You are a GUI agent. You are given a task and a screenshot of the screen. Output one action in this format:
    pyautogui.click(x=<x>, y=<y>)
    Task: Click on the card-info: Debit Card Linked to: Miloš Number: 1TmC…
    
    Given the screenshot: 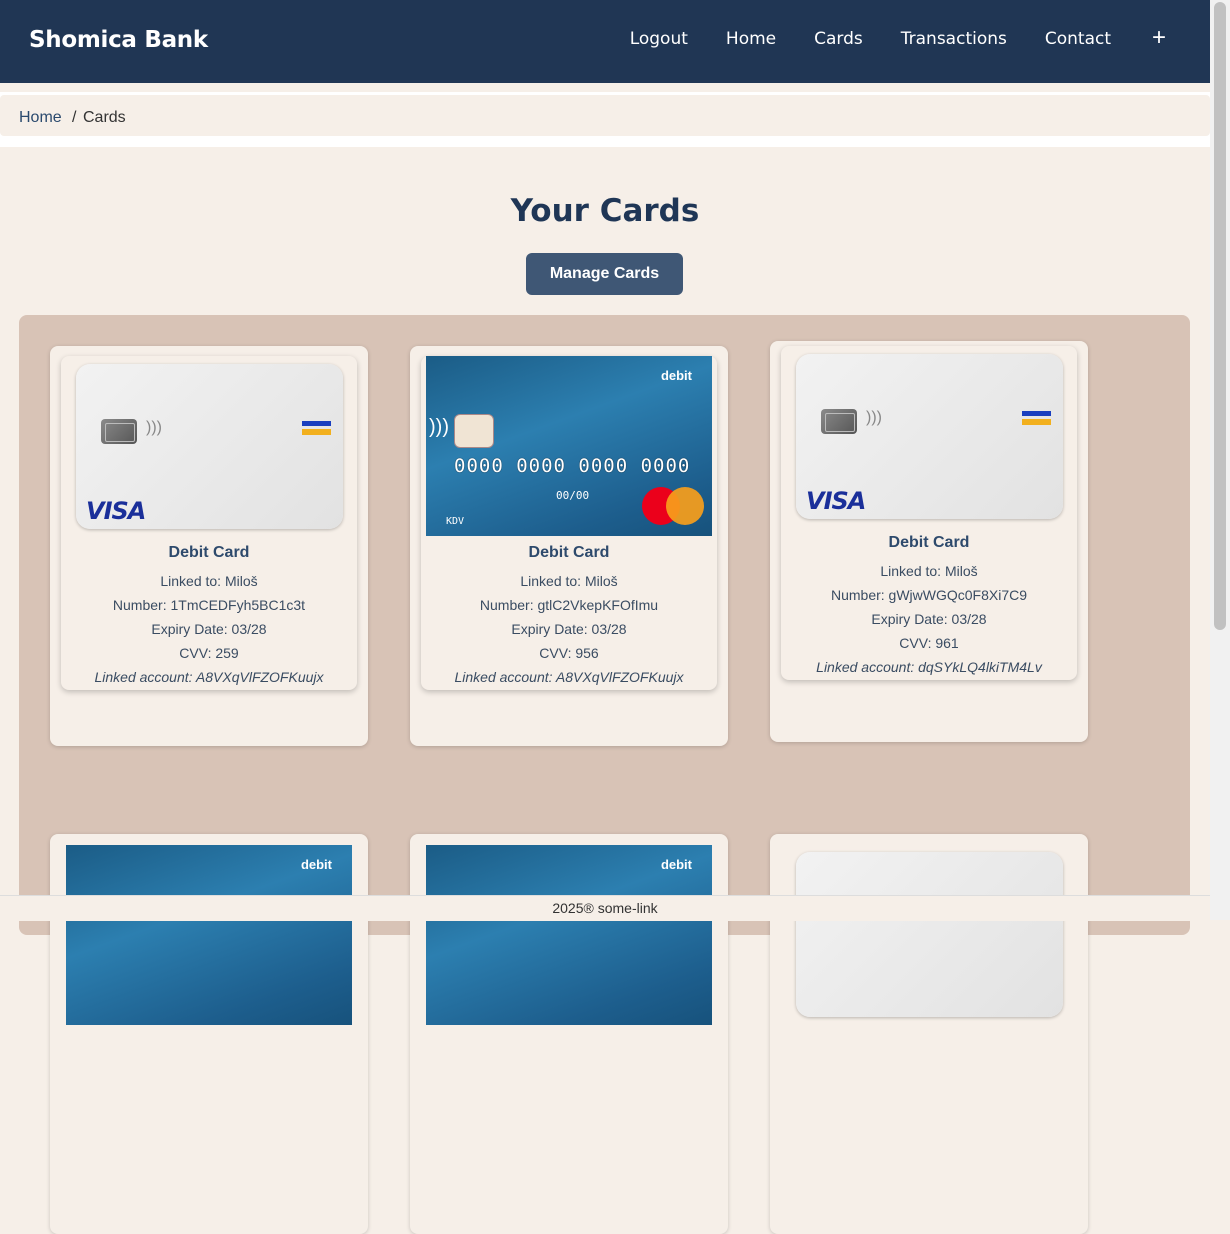 What is the action you would take?
    pyautogui.click(x=209, y=616)
    